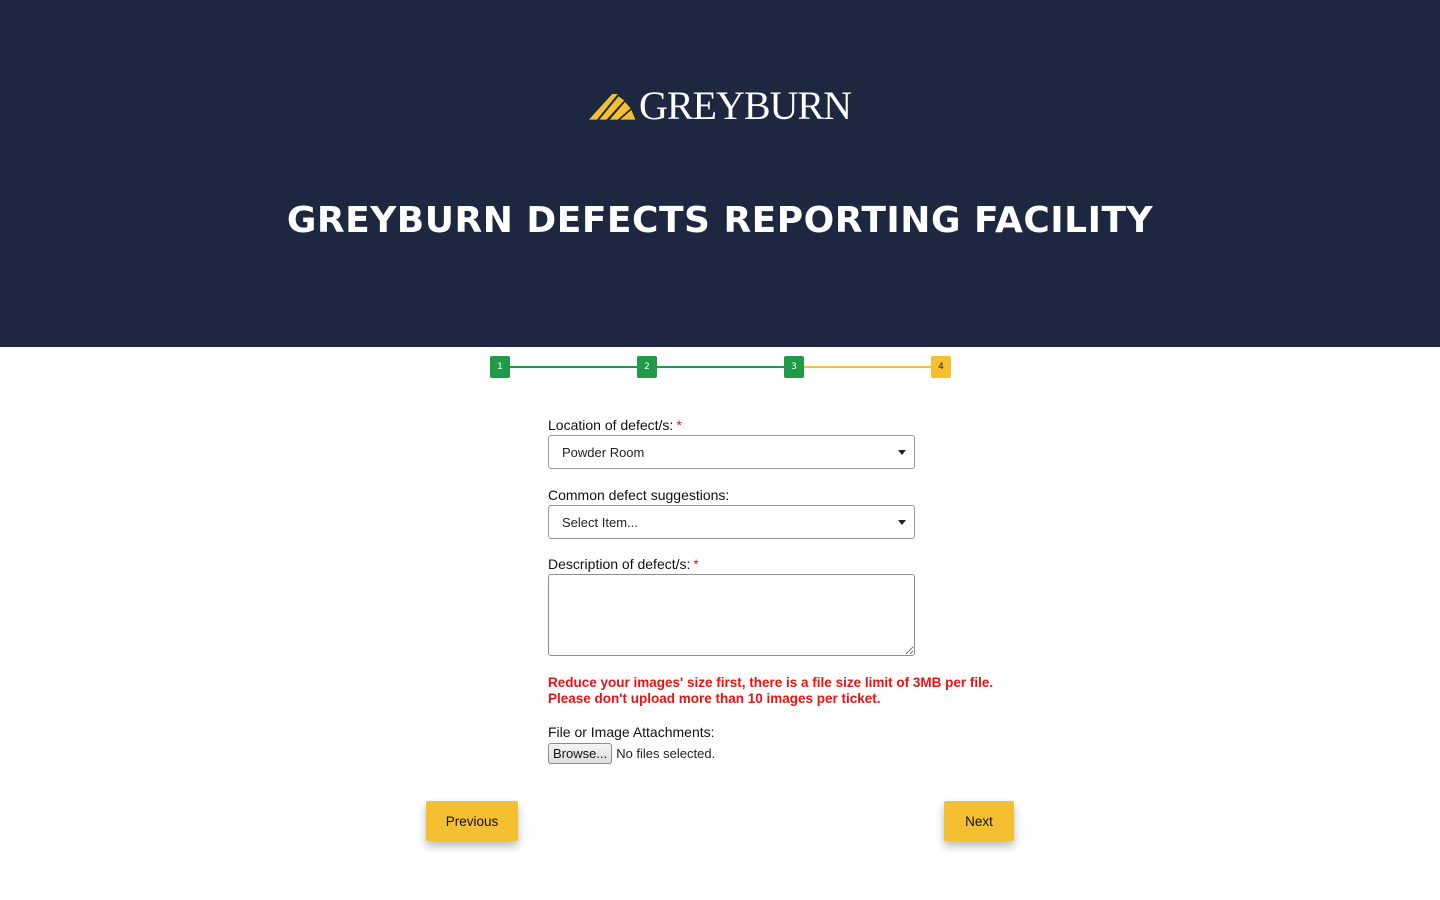 The image size is (1440, 900). I want to click on logo-mark-icon, so click(612, 107).